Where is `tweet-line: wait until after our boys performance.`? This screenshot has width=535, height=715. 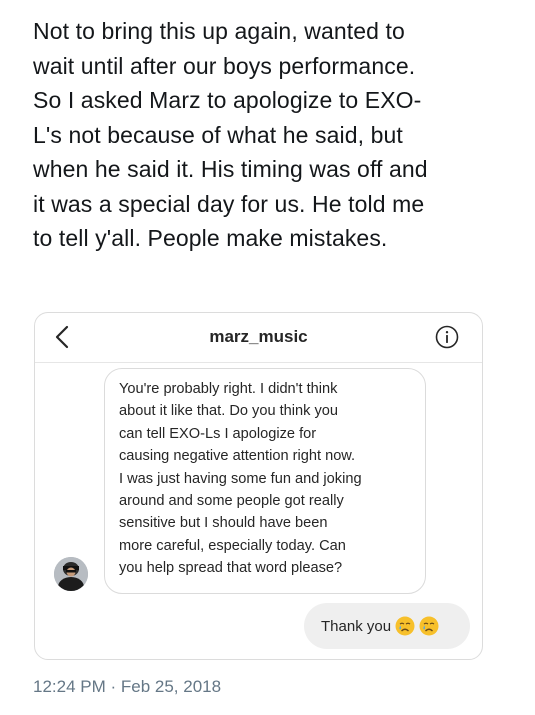
tweet-line: wait until after our boys performance. is located at coordinates (224, 65).